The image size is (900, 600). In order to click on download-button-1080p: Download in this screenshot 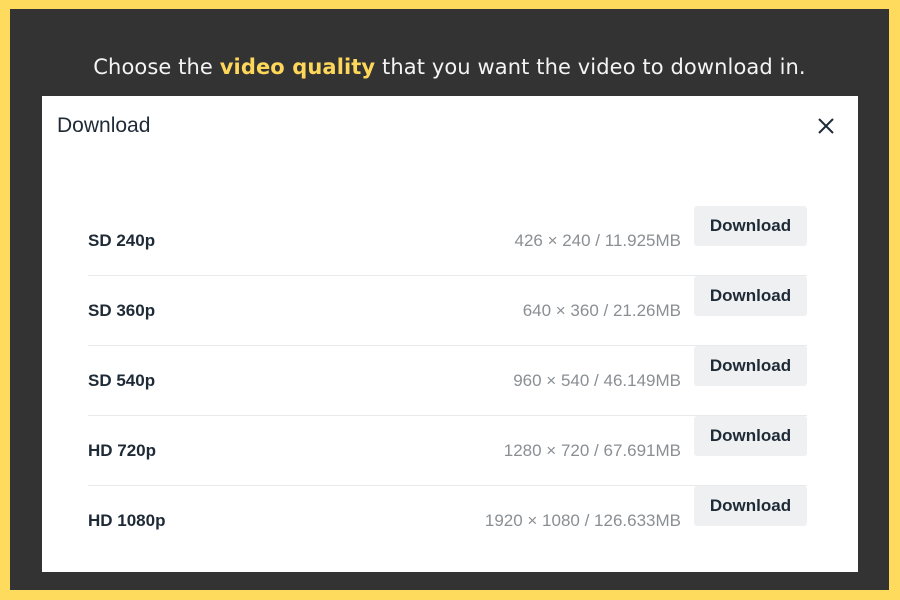, I will do `click(750, 506)`.